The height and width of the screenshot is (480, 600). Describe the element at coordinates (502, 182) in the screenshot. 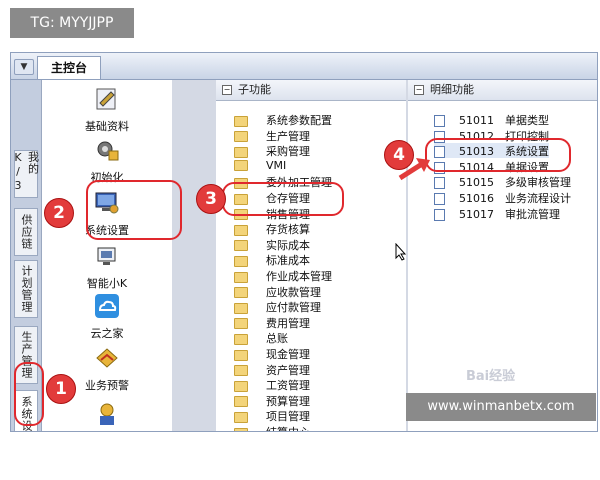

I see `detail-function-item: 51015 多级审核管理` at that location.